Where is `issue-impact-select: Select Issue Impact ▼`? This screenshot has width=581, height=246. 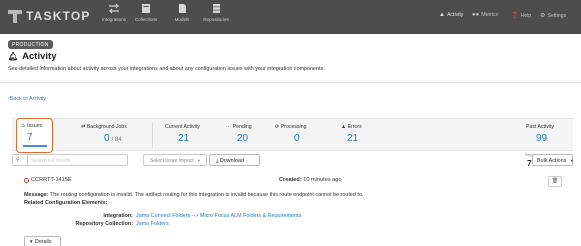
issue-impact-select: Select Issue Impact ▼ is located at coordinates (175, 160).